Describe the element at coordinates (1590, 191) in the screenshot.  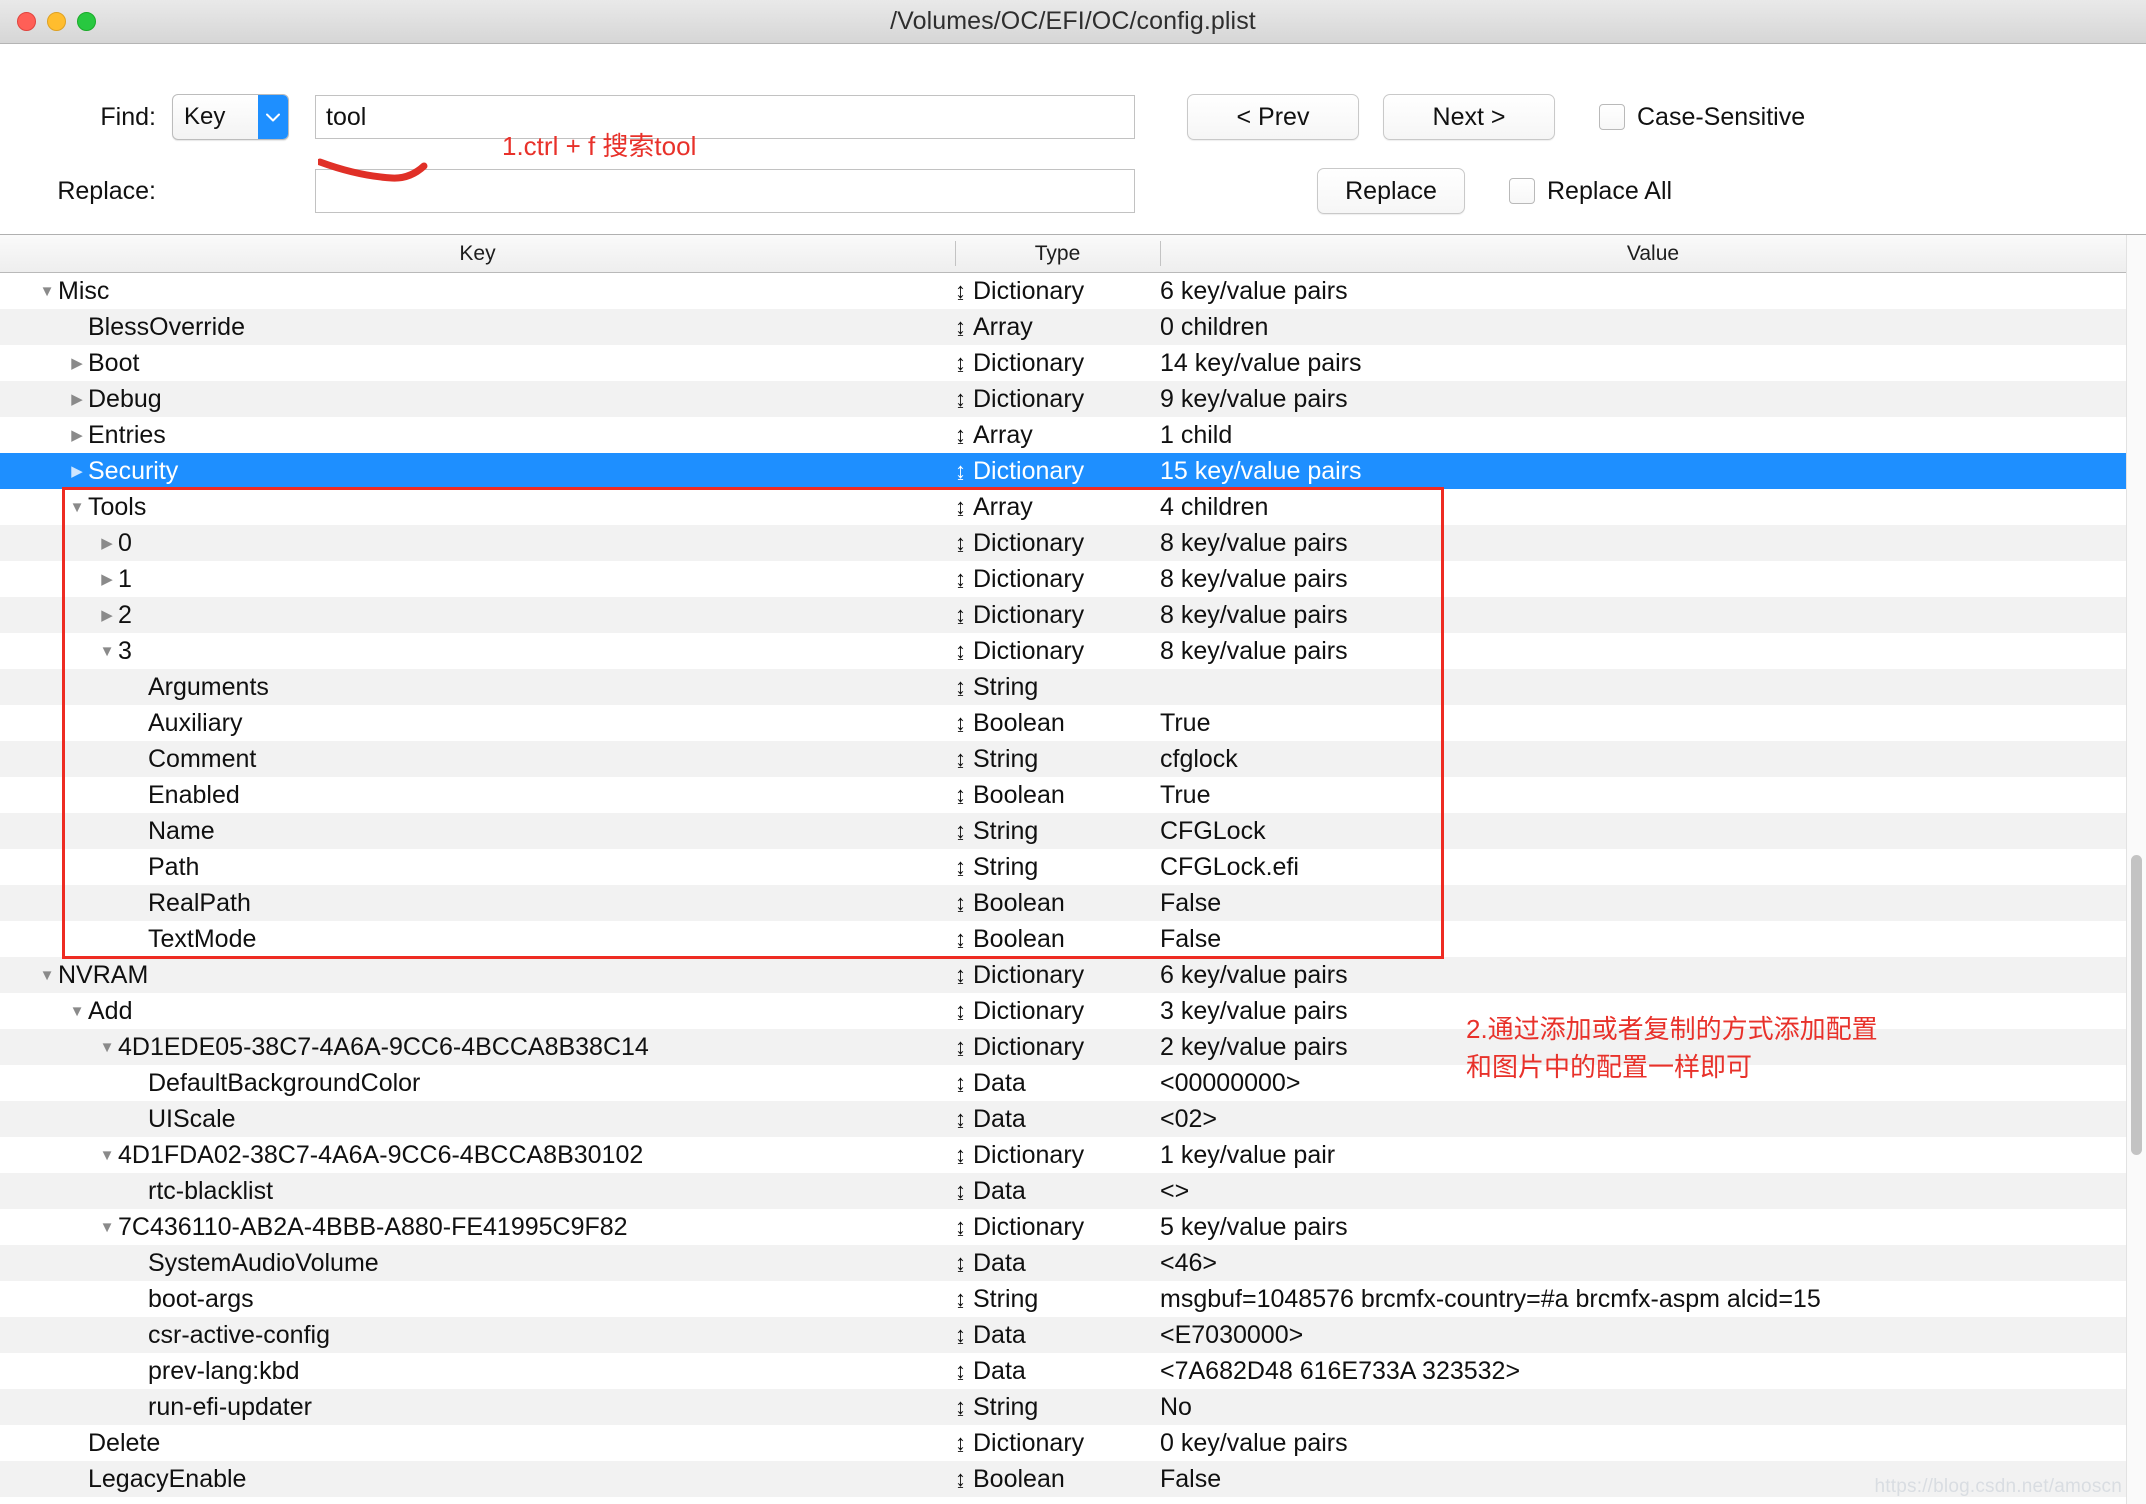
I see `replace-all-checkbox: Replace All` at that location.